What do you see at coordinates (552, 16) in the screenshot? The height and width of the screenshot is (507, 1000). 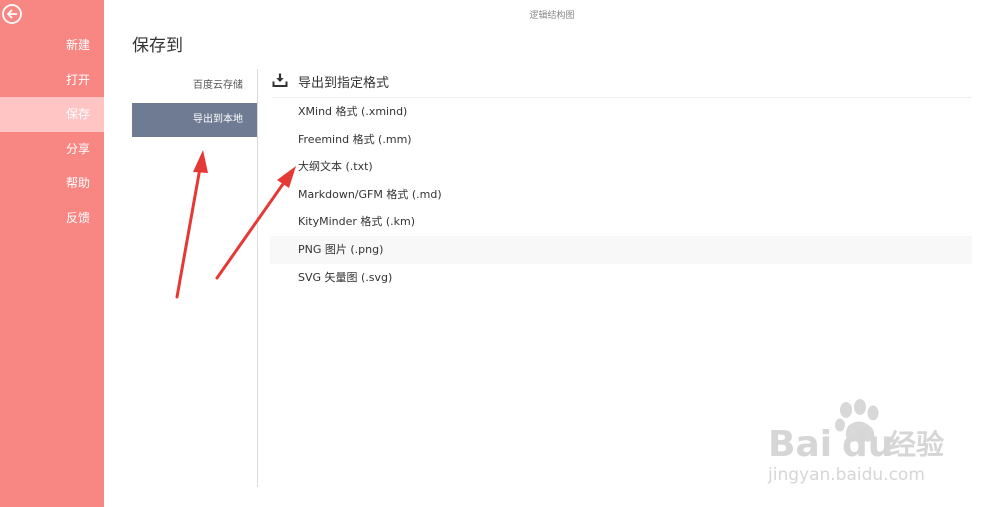 I see `window-title: 逻辑结构图` at bounding box center [552, 16].